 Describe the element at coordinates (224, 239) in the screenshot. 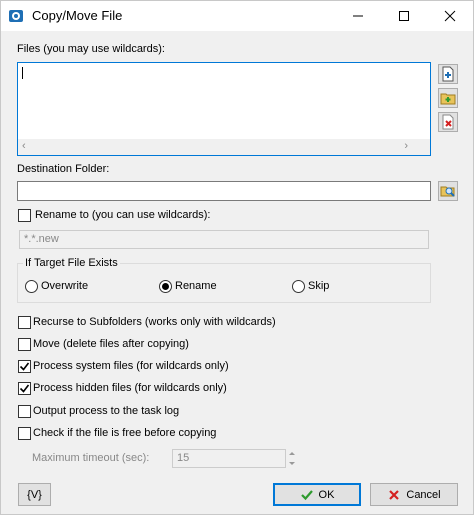

I see `rename-input: *.*.new` at that location.